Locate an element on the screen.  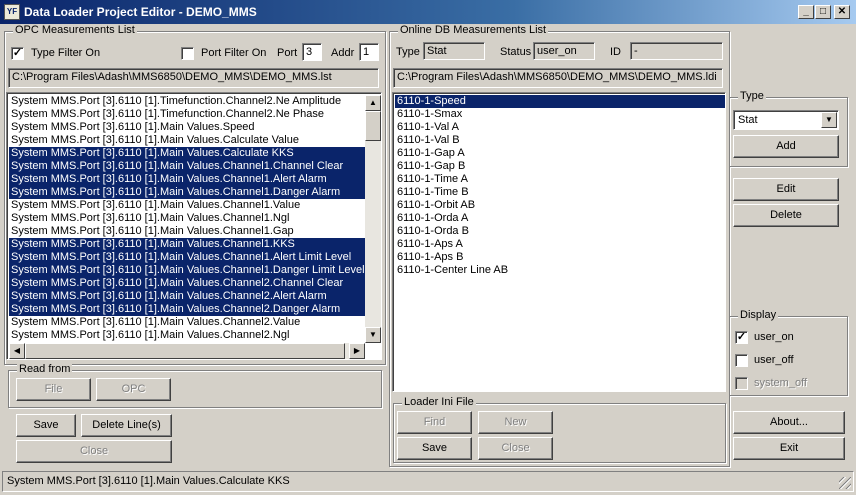
user-on-label: user_on is located at coordinates (774, 337).